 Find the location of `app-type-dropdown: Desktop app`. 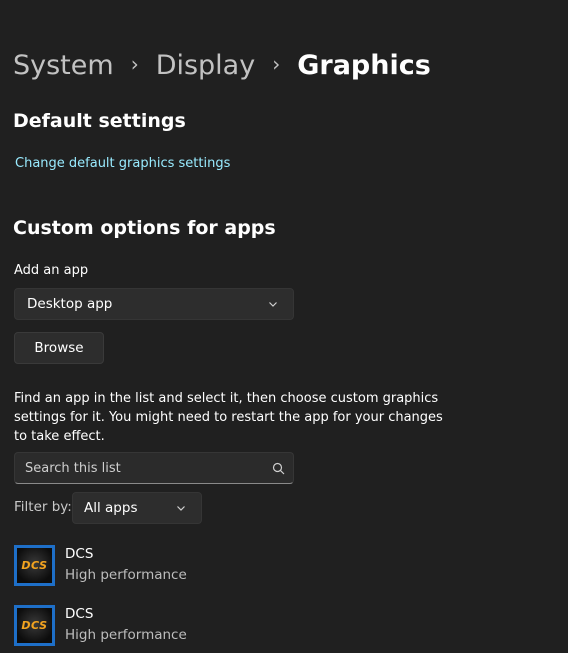

app-type-dropdown: Desktop app is located at coordinates (154, 304).